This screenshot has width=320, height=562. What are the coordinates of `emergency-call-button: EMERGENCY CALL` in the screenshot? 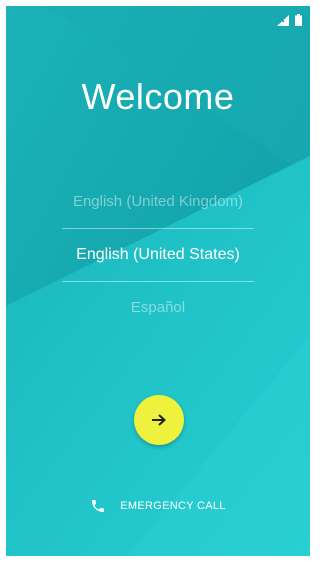 It's located at (158, 506).